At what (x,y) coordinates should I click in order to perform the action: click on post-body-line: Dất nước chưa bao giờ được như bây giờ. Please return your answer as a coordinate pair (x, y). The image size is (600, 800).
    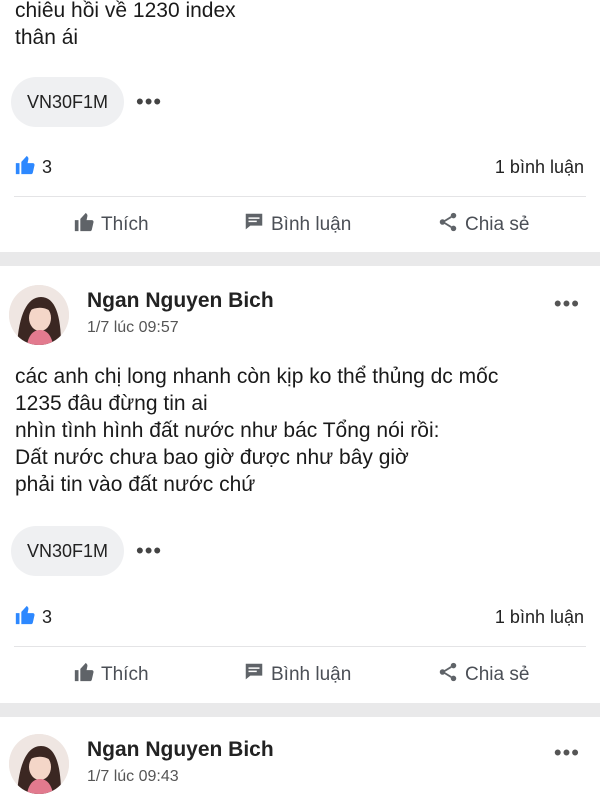
    Looking at the image, I should click on (212, 457).